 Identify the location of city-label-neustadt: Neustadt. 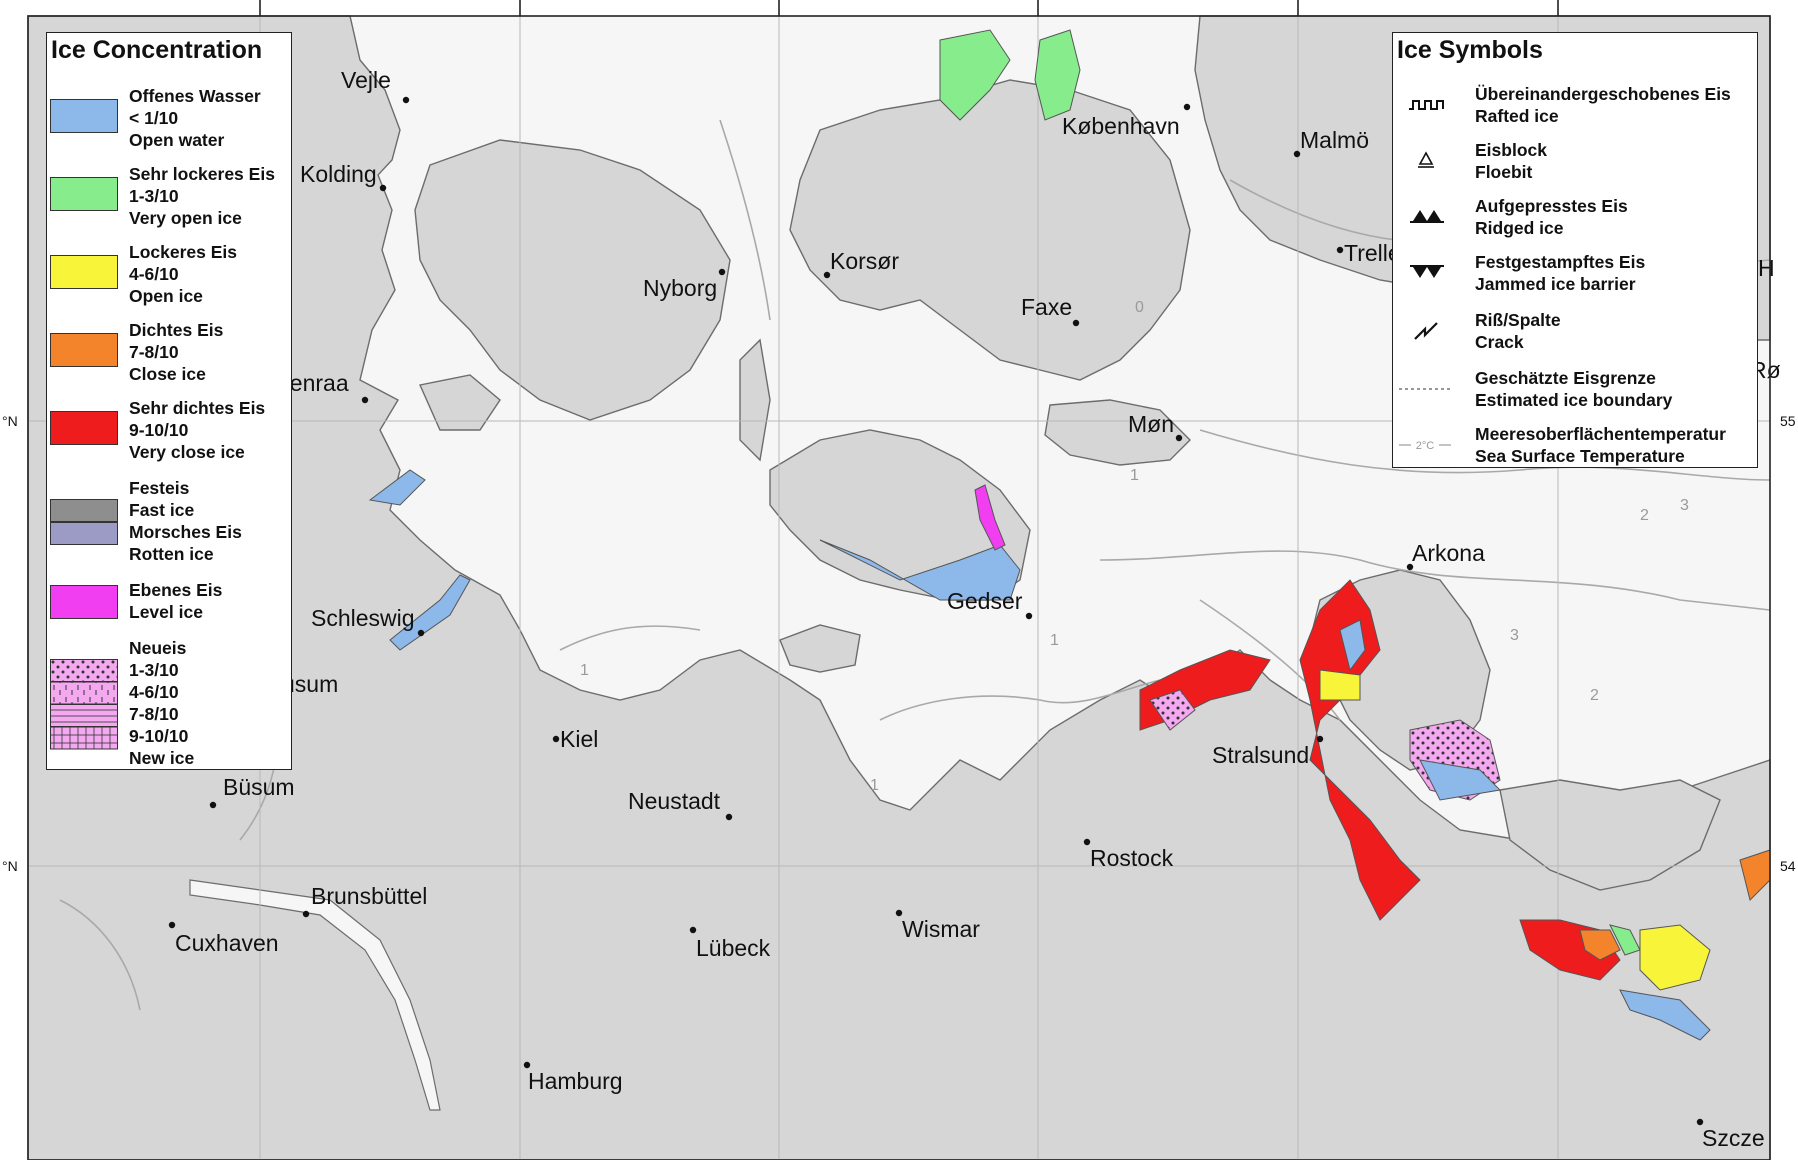
(674, 801).